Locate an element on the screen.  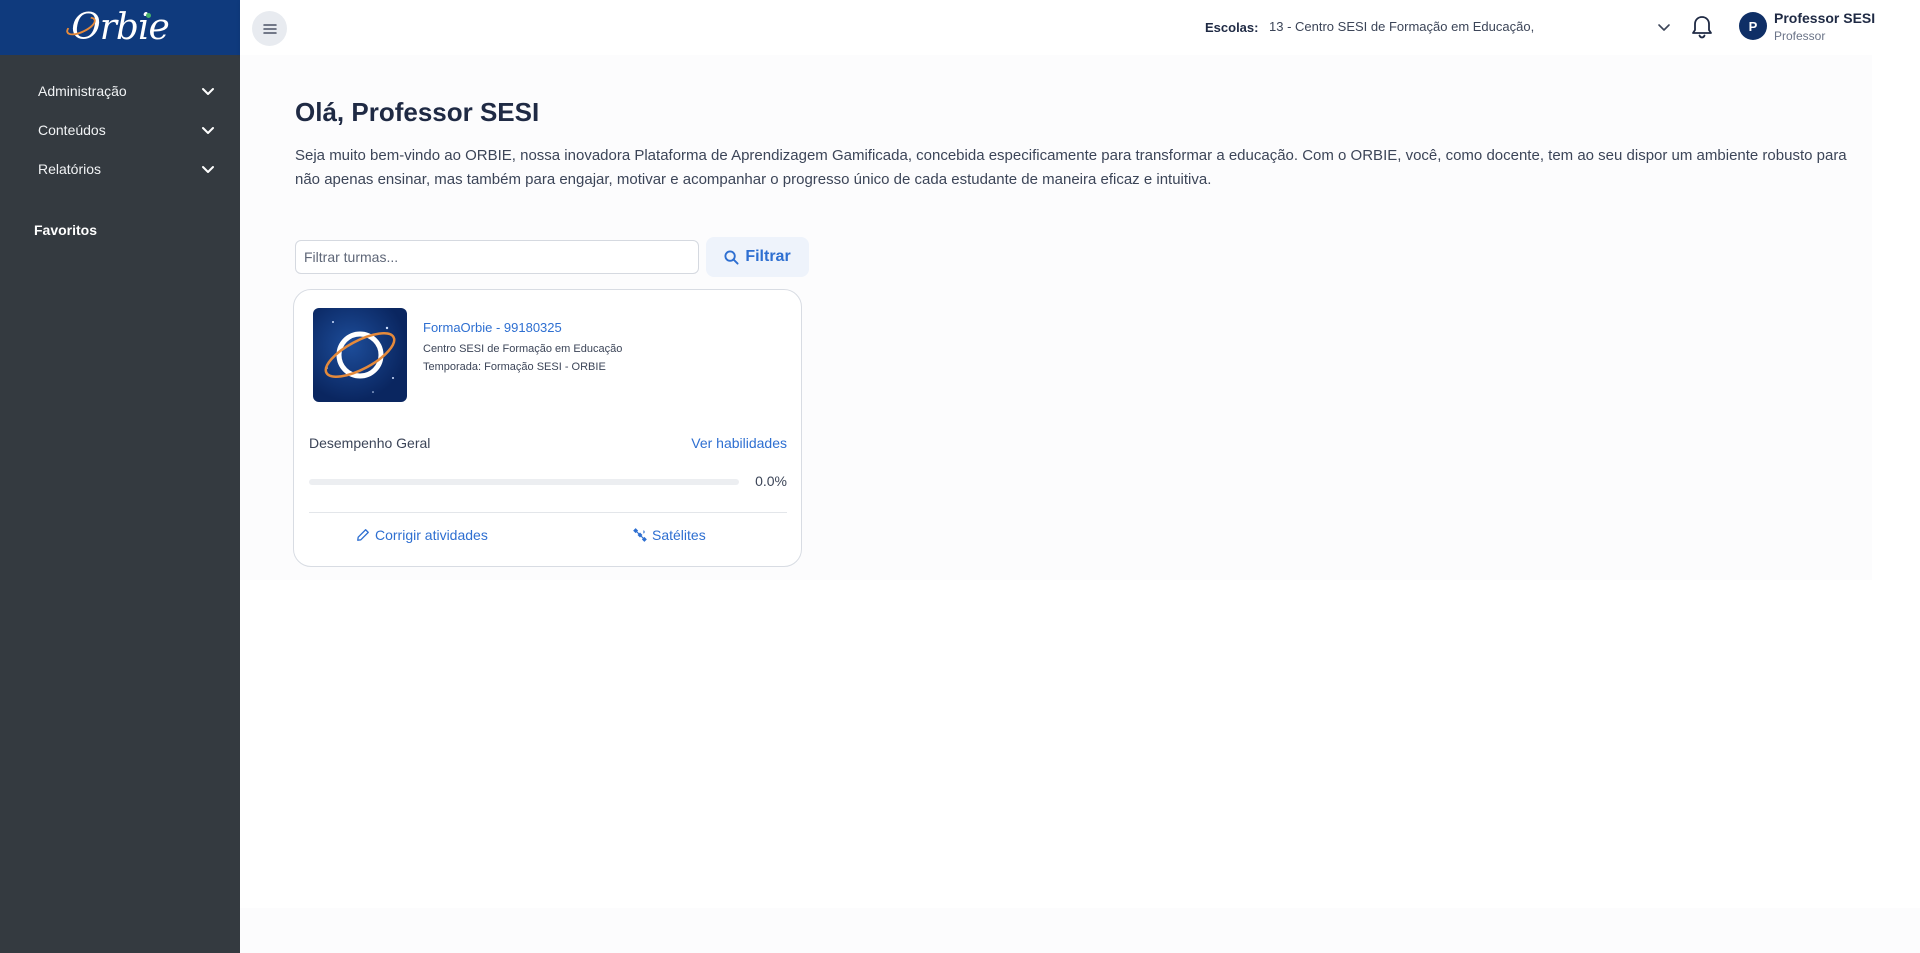
performance-value: 0.0% is located at coordinates (771, 481).